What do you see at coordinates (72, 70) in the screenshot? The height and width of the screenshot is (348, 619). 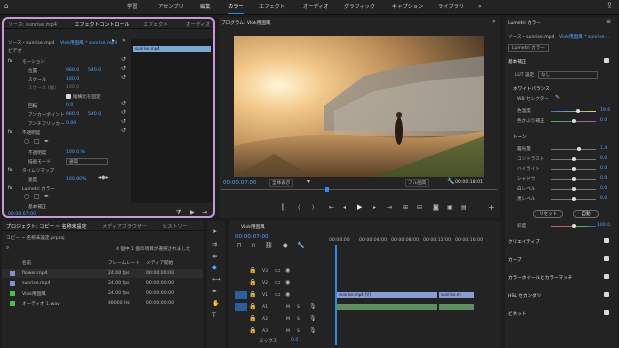 I see `position-x: 960.0` at bounding box center [72, 70].